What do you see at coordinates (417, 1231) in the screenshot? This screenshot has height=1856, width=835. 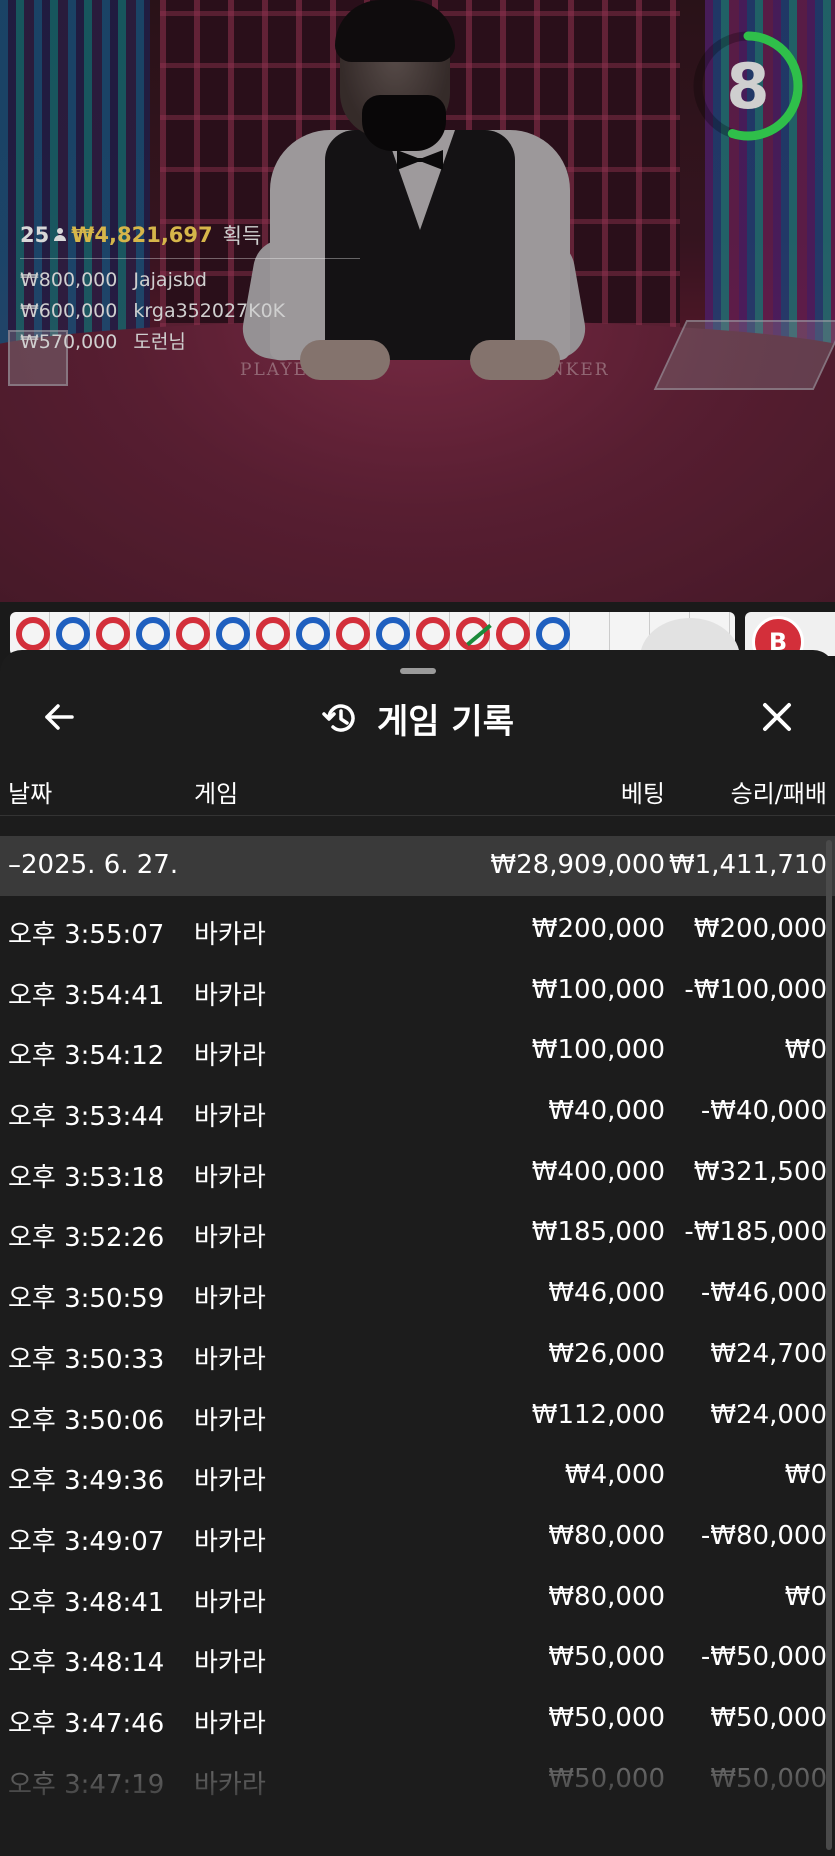 I see `table-row: 오후 3:52:26 바카라 ₩185,000 -₩185,000` at bounding box center [417, 1231].